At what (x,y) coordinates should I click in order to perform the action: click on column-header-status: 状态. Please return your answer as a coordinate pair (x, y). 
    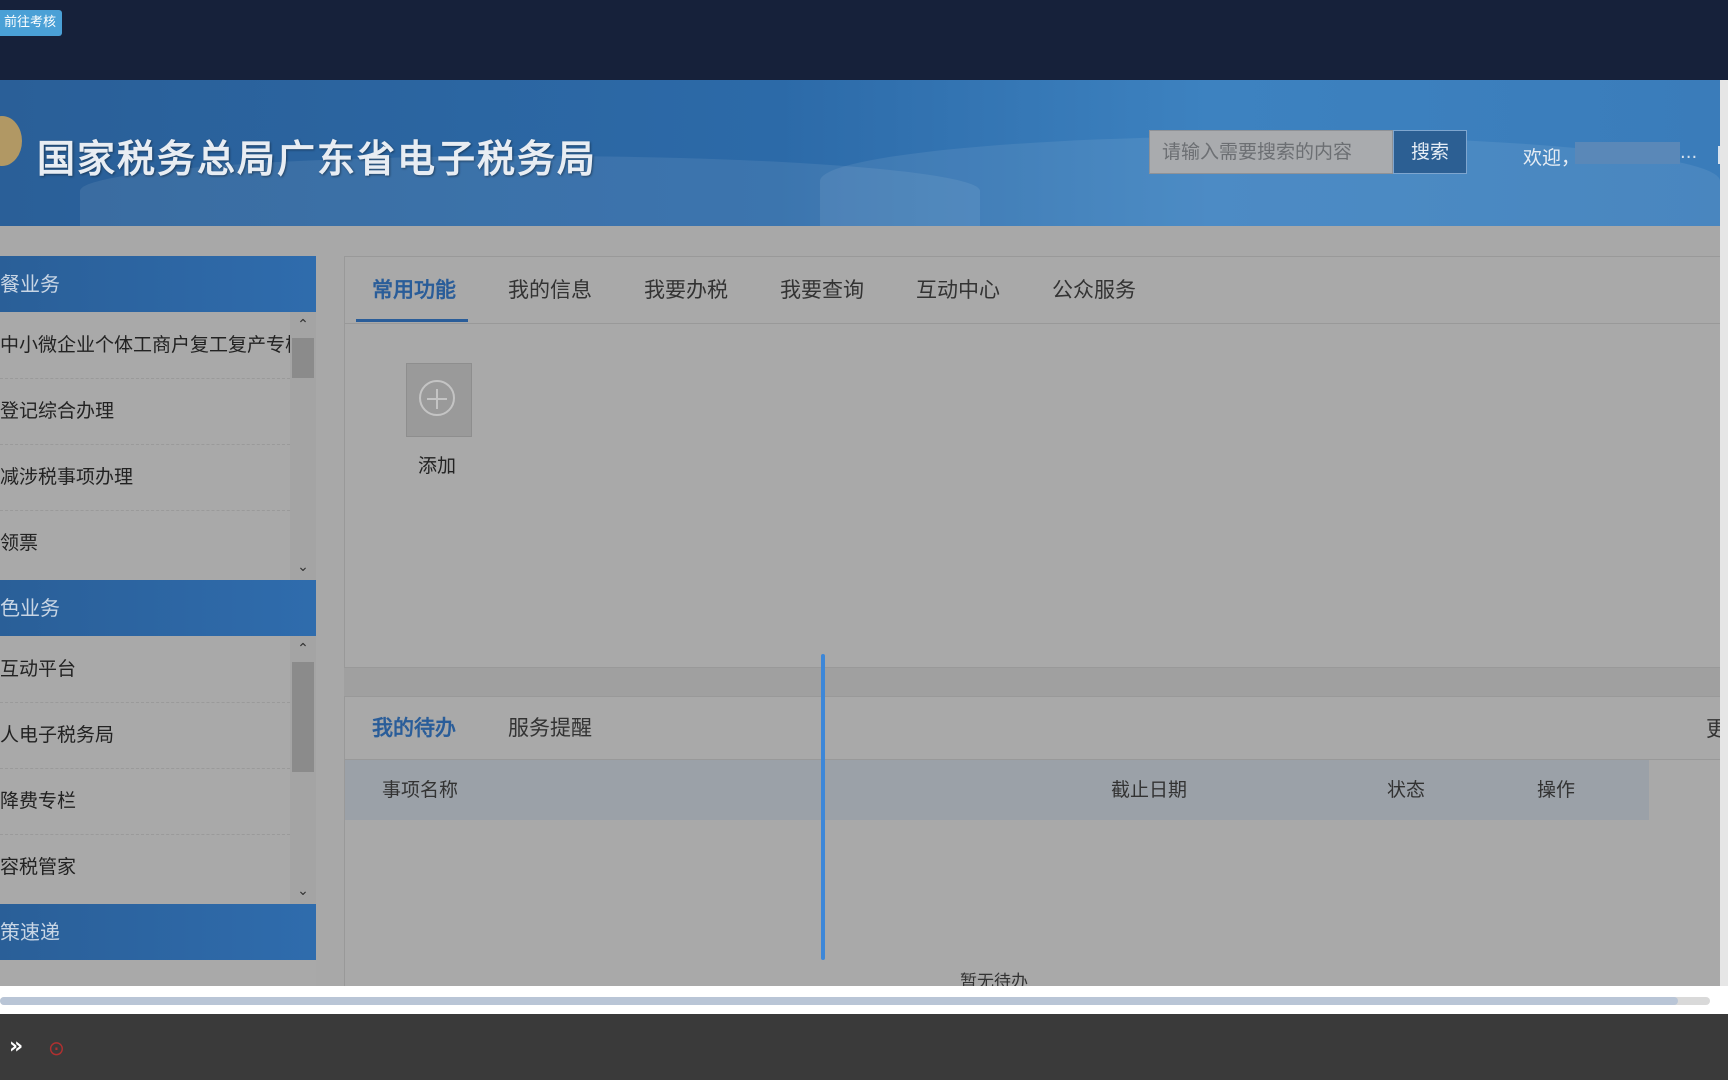
    Looking at the image, I should click on (1406, 790).